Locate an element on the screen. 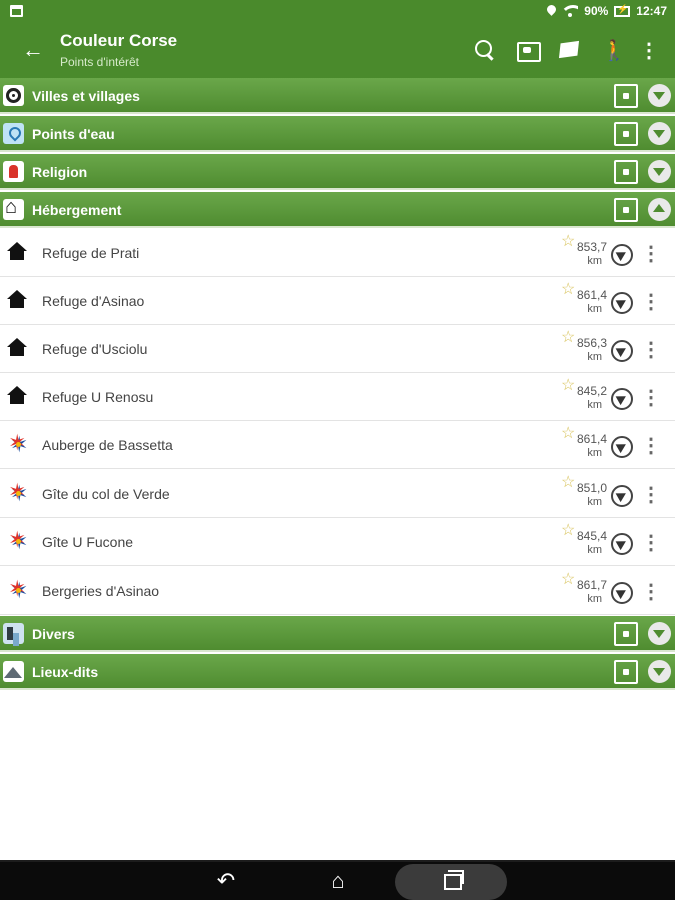 The height and width of the screenshot is (900, 675). system-nav-bar: ↶ ⌂ is located at coordinates (337, 880).